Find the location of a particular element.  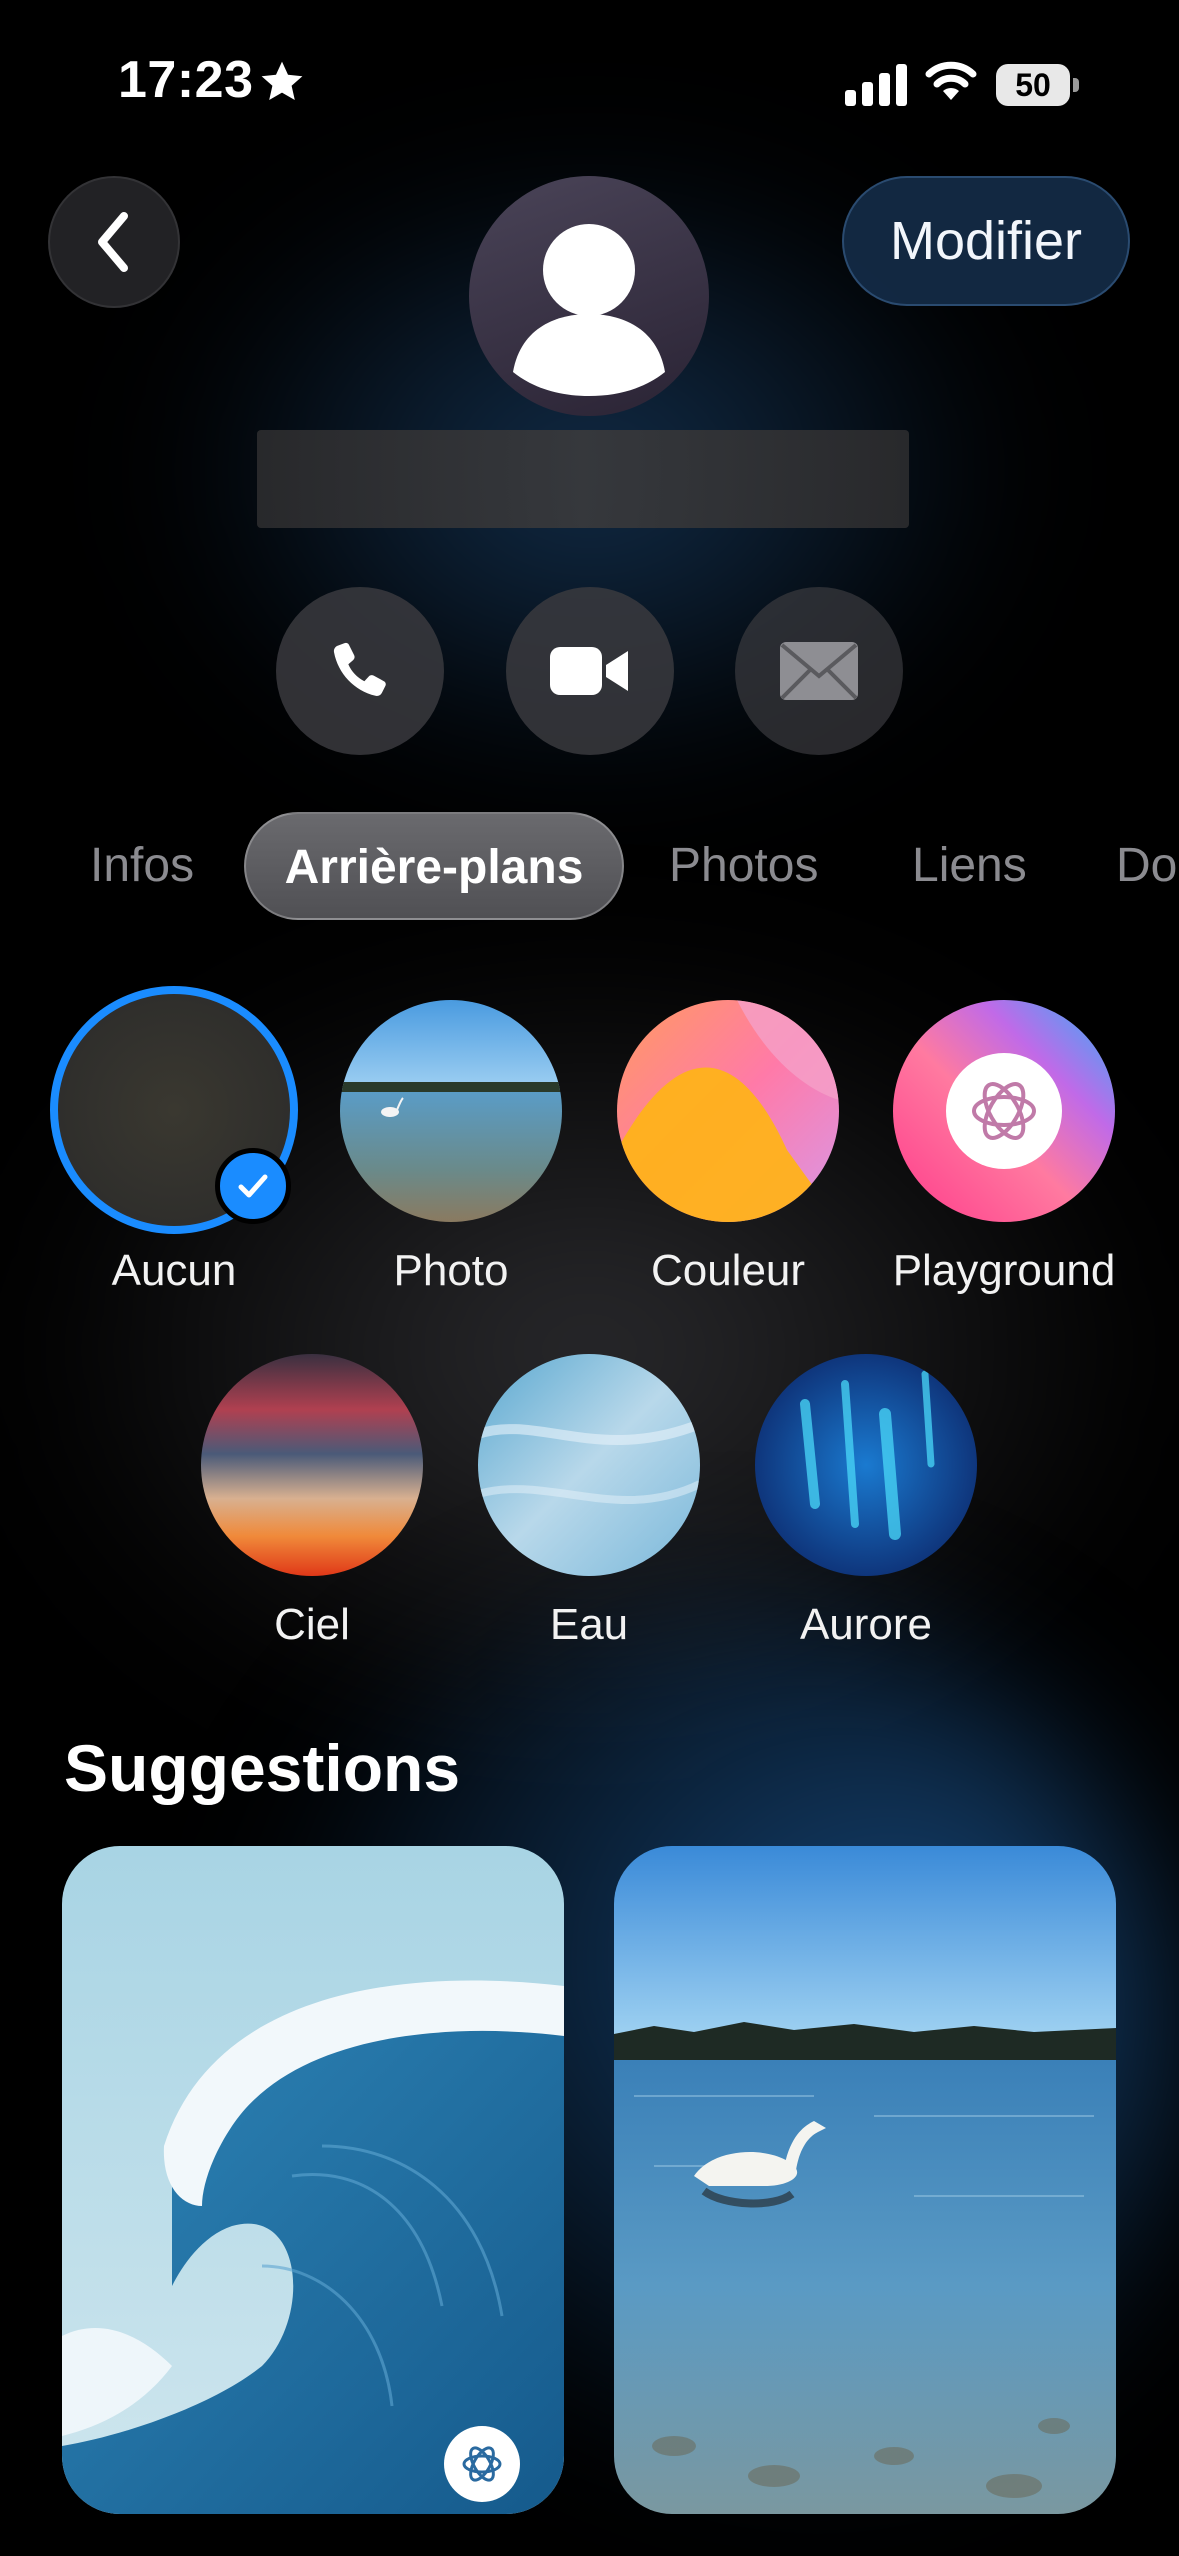

selected-check-icon is located at coordinates (253, 1186).